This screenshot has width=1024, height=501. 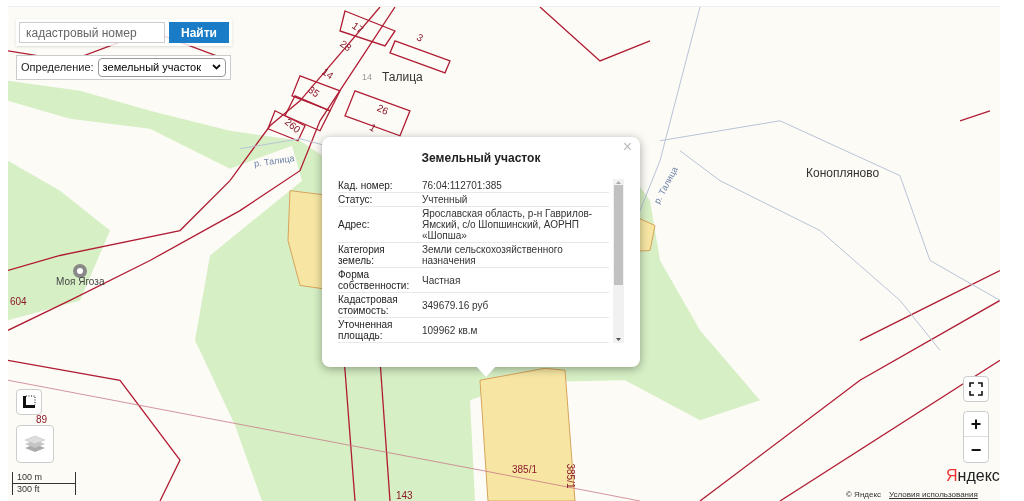 I want to click on parcel-number: 143, so click(x=404, y=496).